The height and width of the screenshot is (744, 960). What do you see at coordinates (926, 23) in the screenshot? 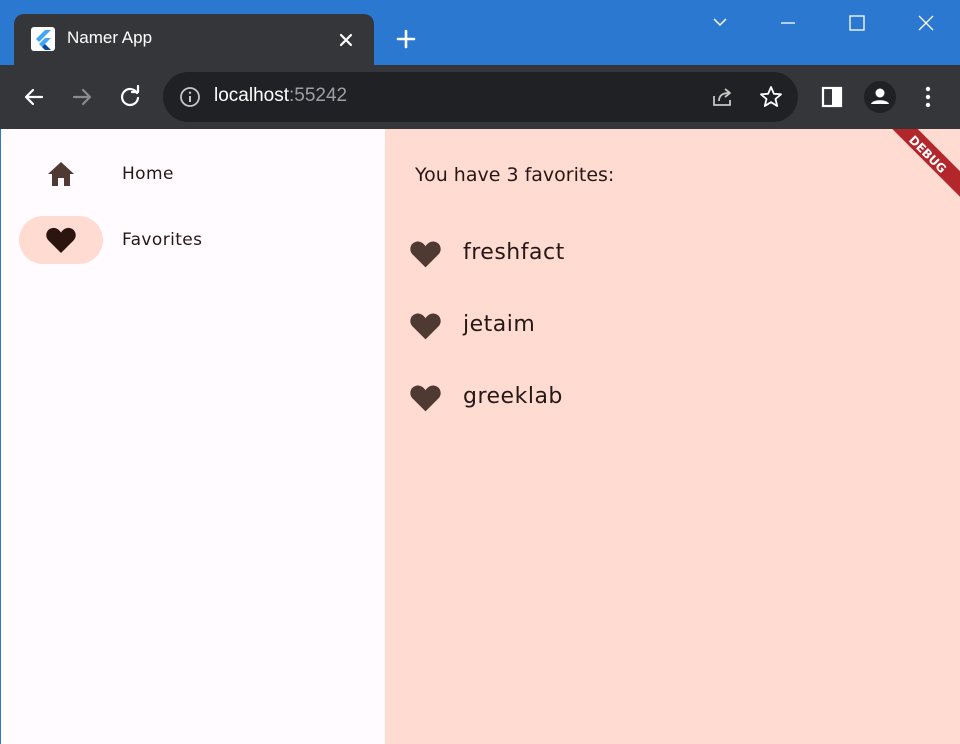
I see `window-close-icon` at bounding box center [926, 23].